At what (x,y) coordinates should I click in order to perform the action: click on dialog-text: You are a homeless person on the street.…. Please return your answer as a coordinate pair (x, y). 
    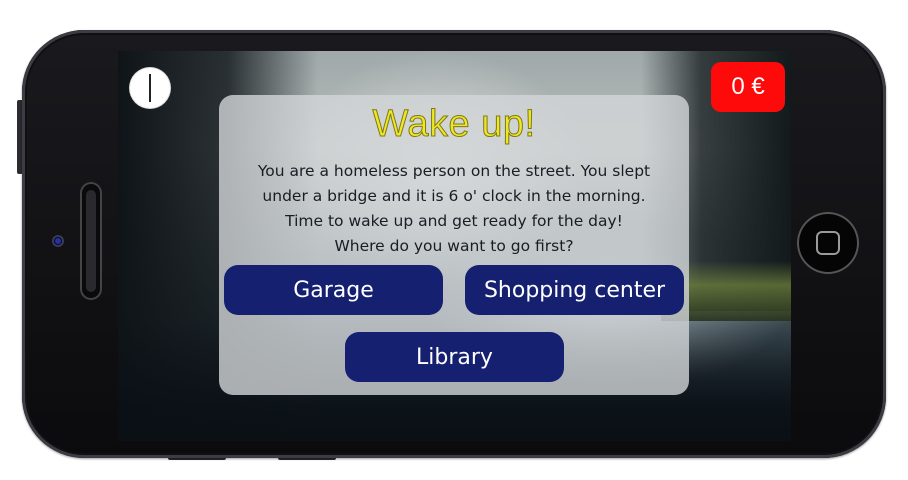
    Looking at the image, I should click on (454, 209).